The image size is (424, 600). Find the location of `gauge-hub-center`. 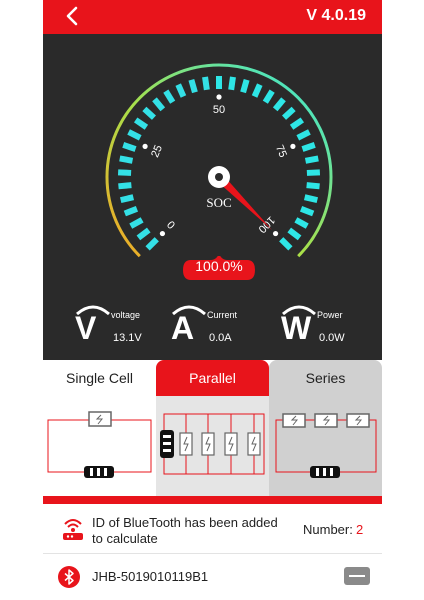

gauge-hub-center is located at coordinates (219, 177).